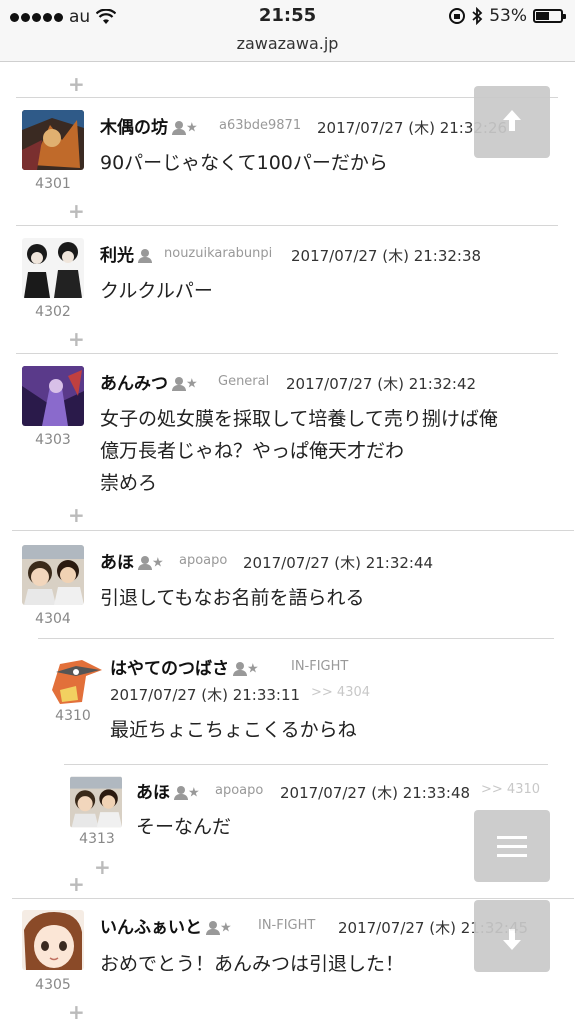  Describe the element at coordinates (218, 253) in the screenshot. I see `poster-id: nouzuikarabunpi` at that location.